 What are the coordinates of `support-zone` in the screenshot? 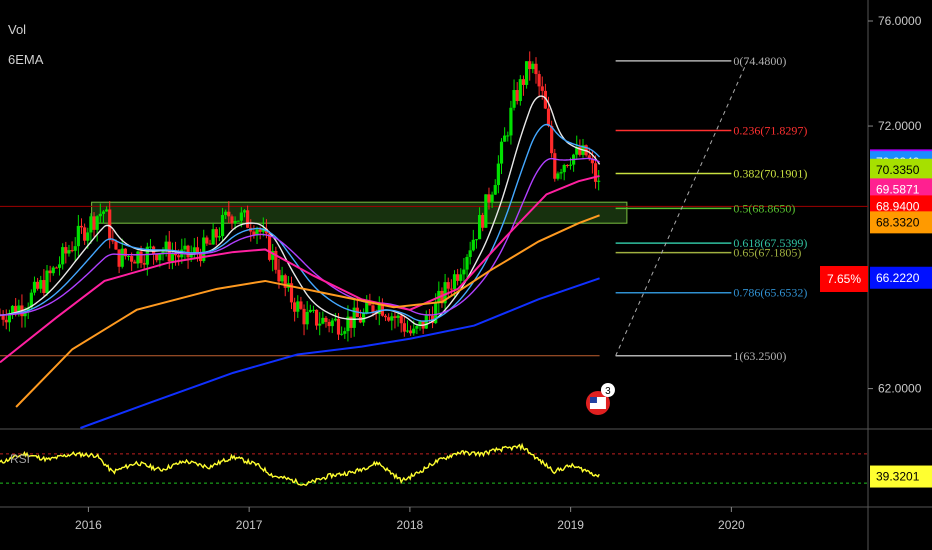 It's located at (359, 212).